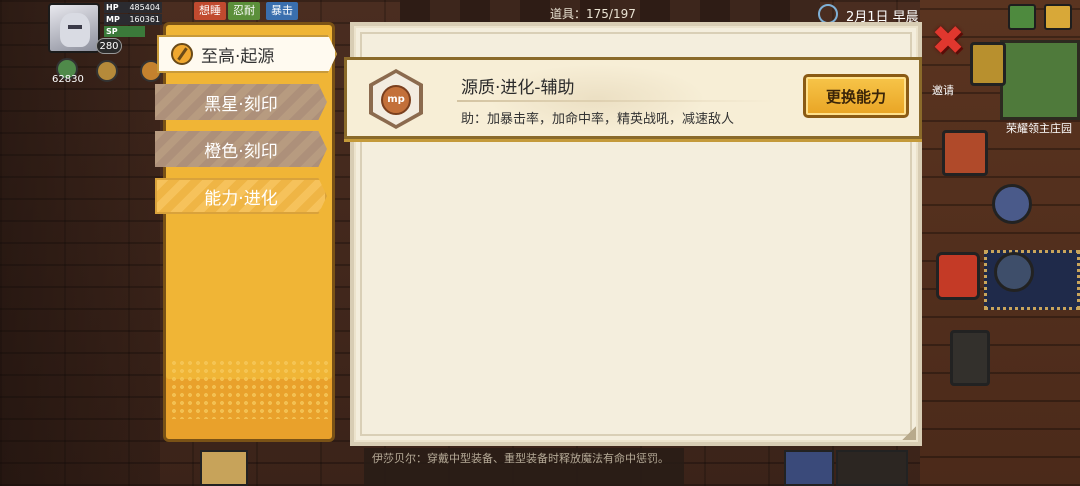 This screenshot has width=1080, height=486. I want to click on expand-icon, so click(1058, 17).